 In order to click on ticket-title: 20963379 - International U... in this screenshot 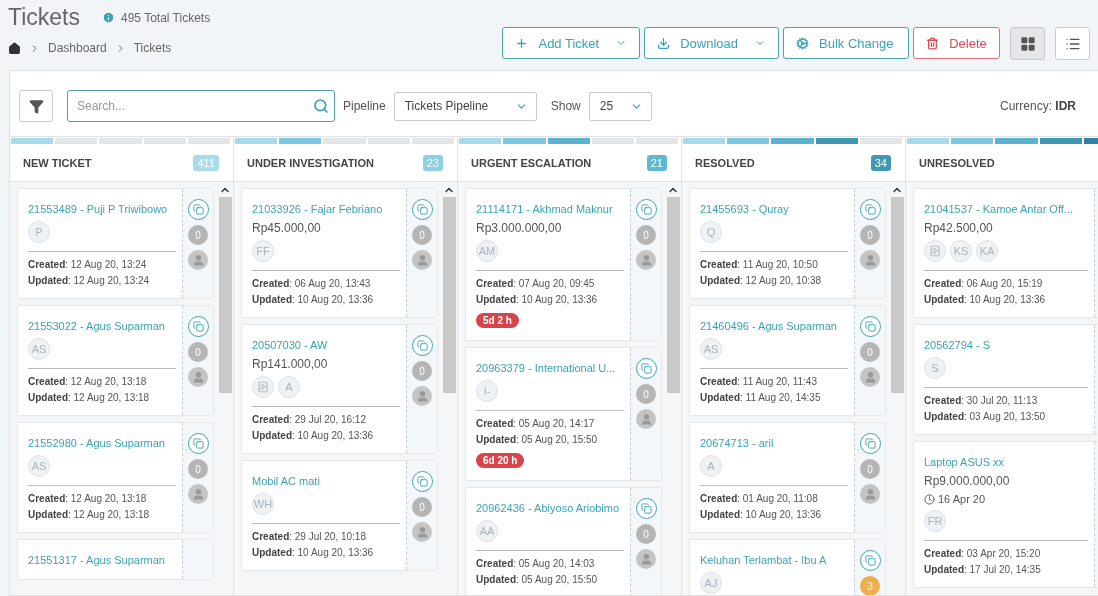, I will do `click(550, 368)`.